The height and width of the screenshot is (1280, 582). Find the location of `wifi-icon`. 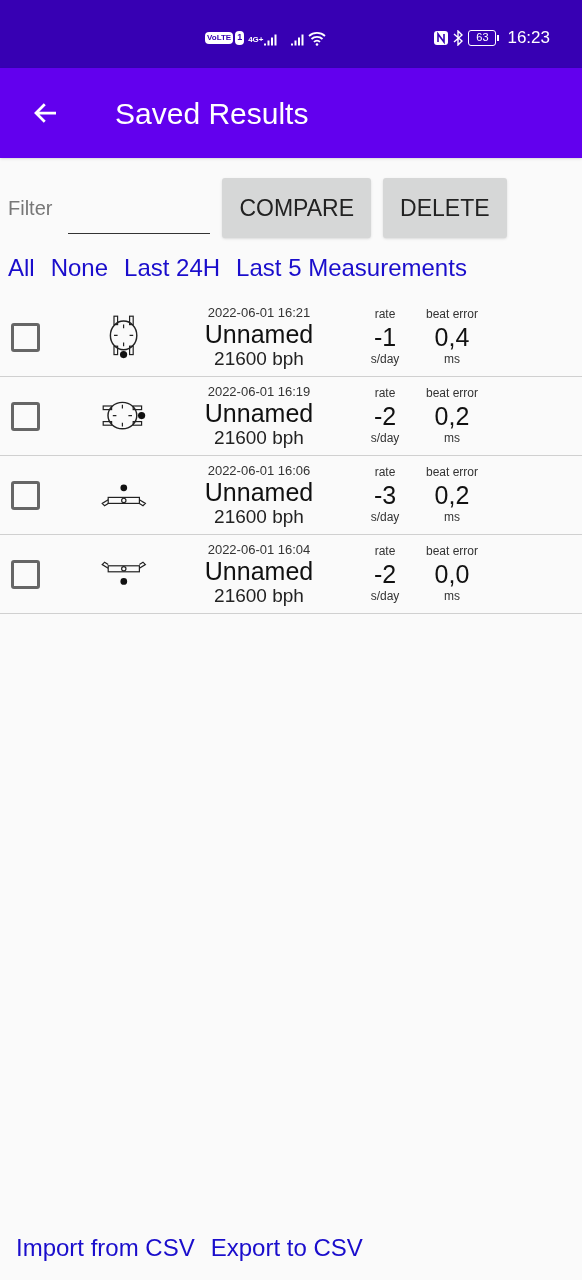

wifi-icon is located at coordinates (316, 38).